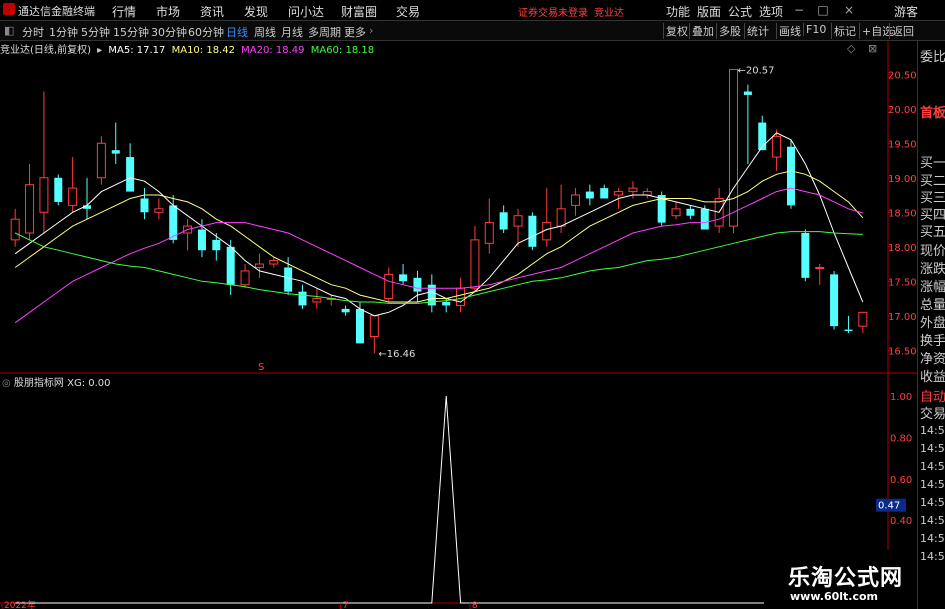  What do you see at coordinates (355, 32) in the screenshot?
I see `period-more: 更多` at bounding box center [355, 32].